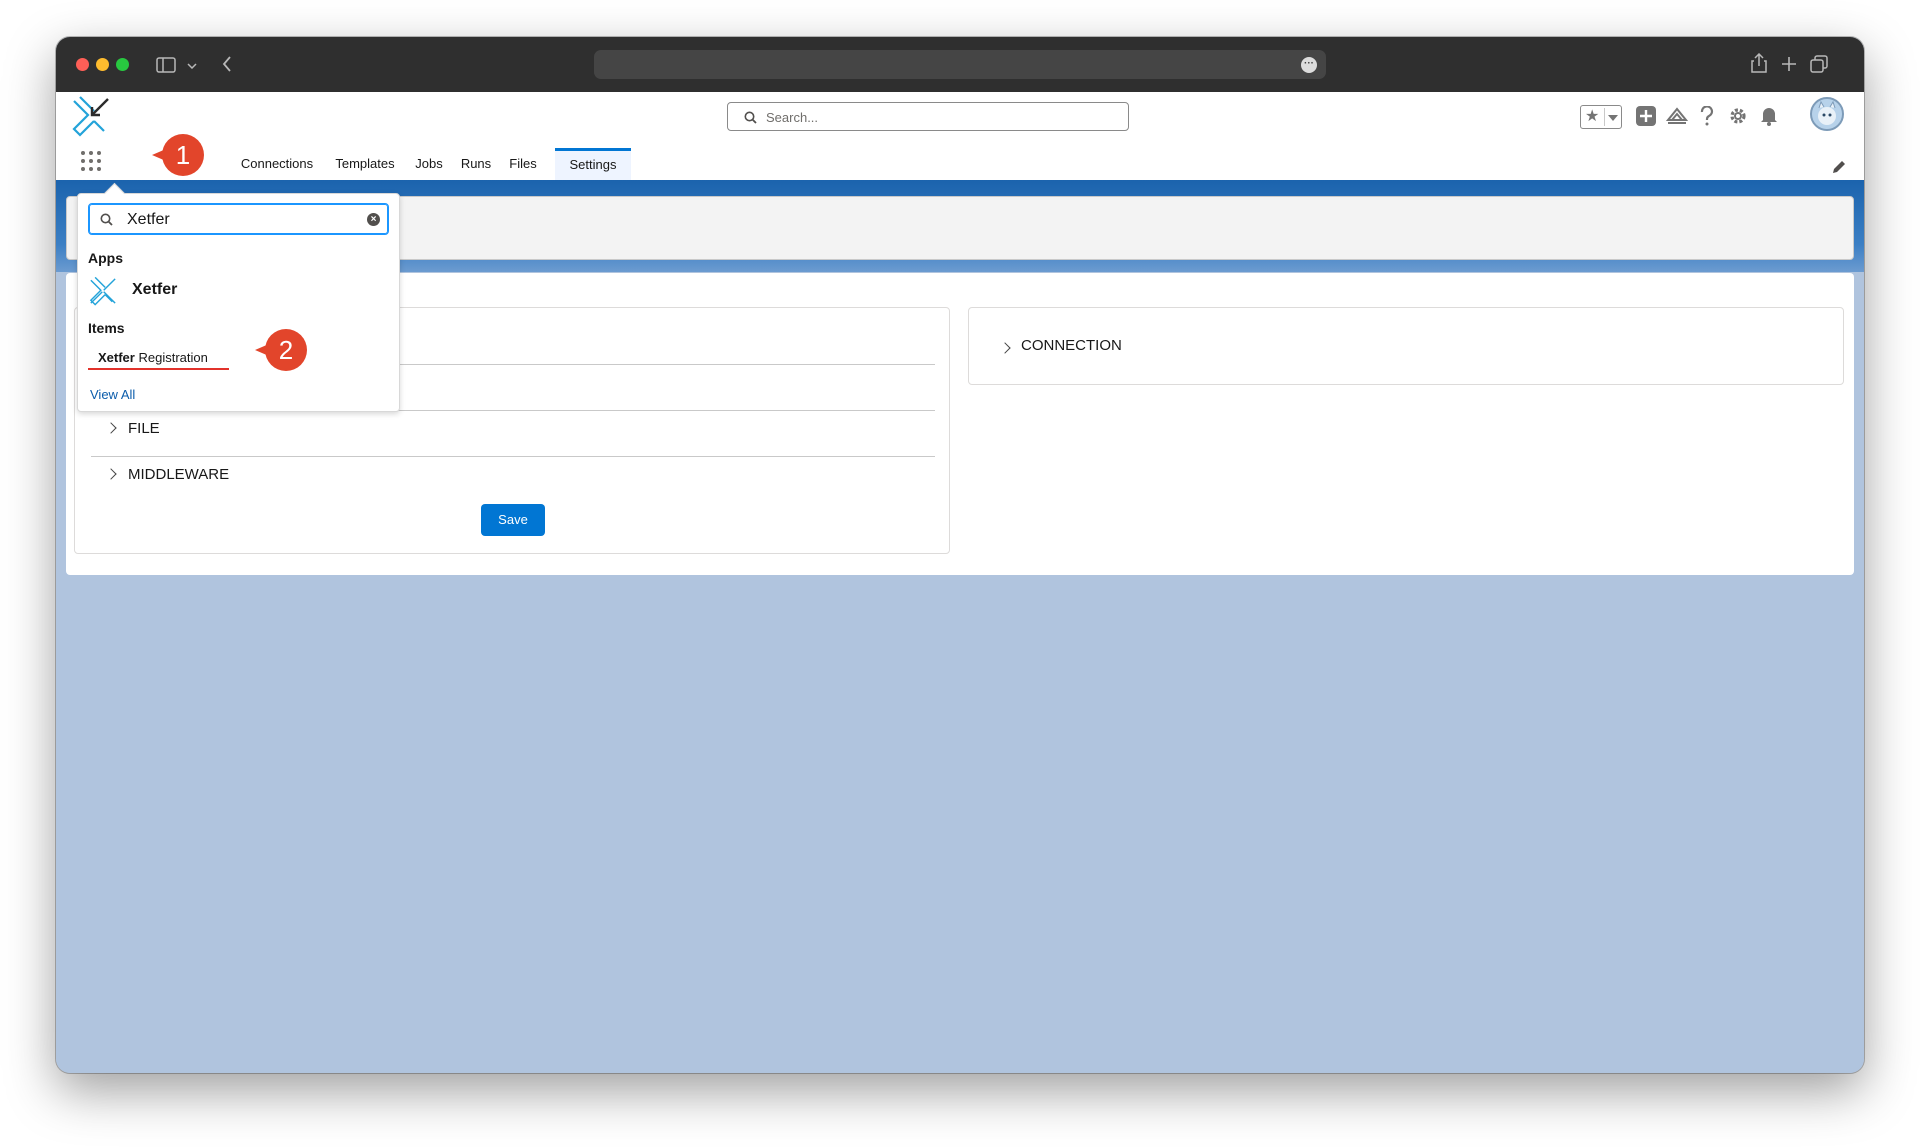 Image resolution: width=1920 pixels, height=1147 pixels. What do you see at coordinates (523, 164) in the screenshot?
I see `tab-files: Files` at bounding box center [523, 164].